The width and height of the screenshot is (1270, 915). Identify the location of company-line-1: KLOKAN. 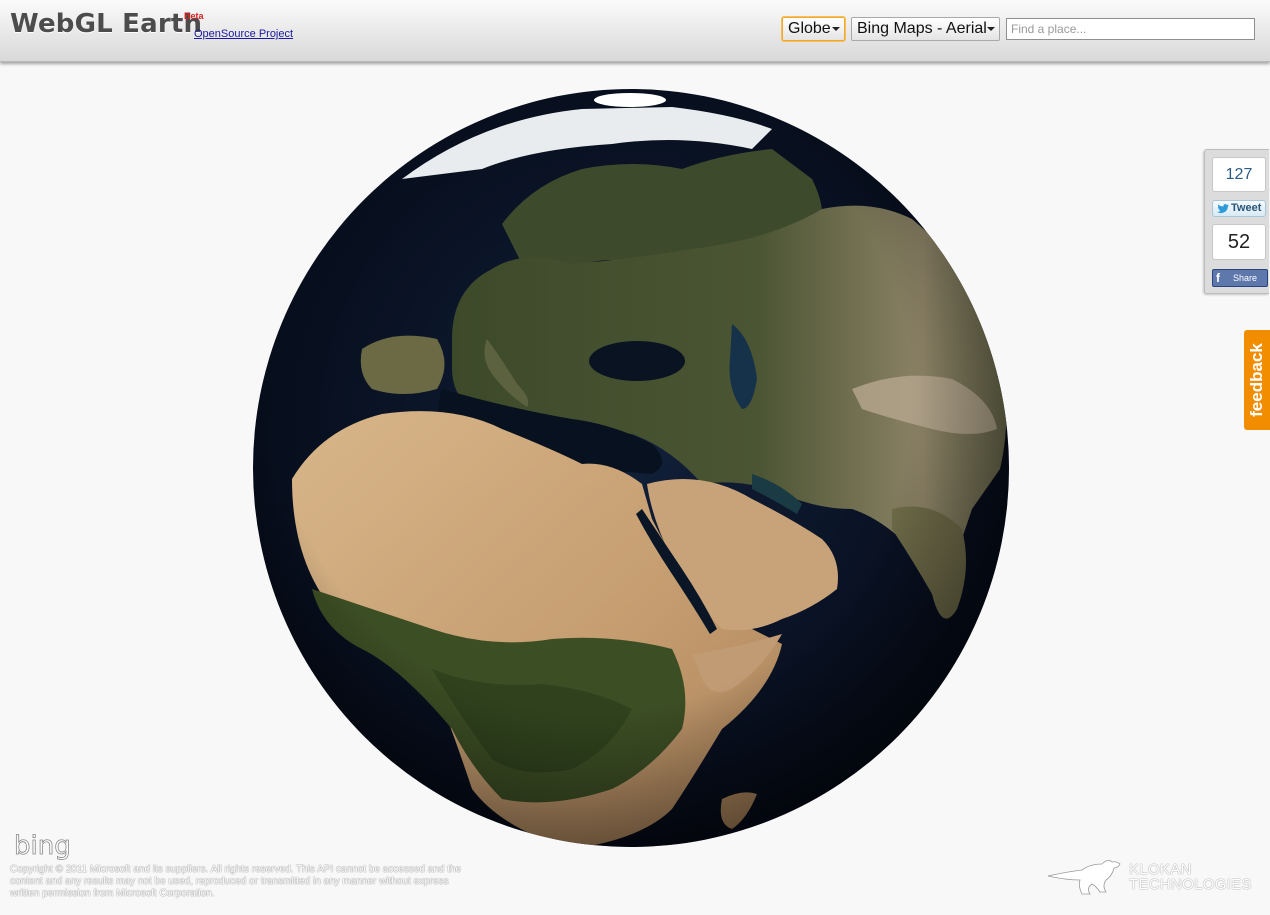
(1160, 869).